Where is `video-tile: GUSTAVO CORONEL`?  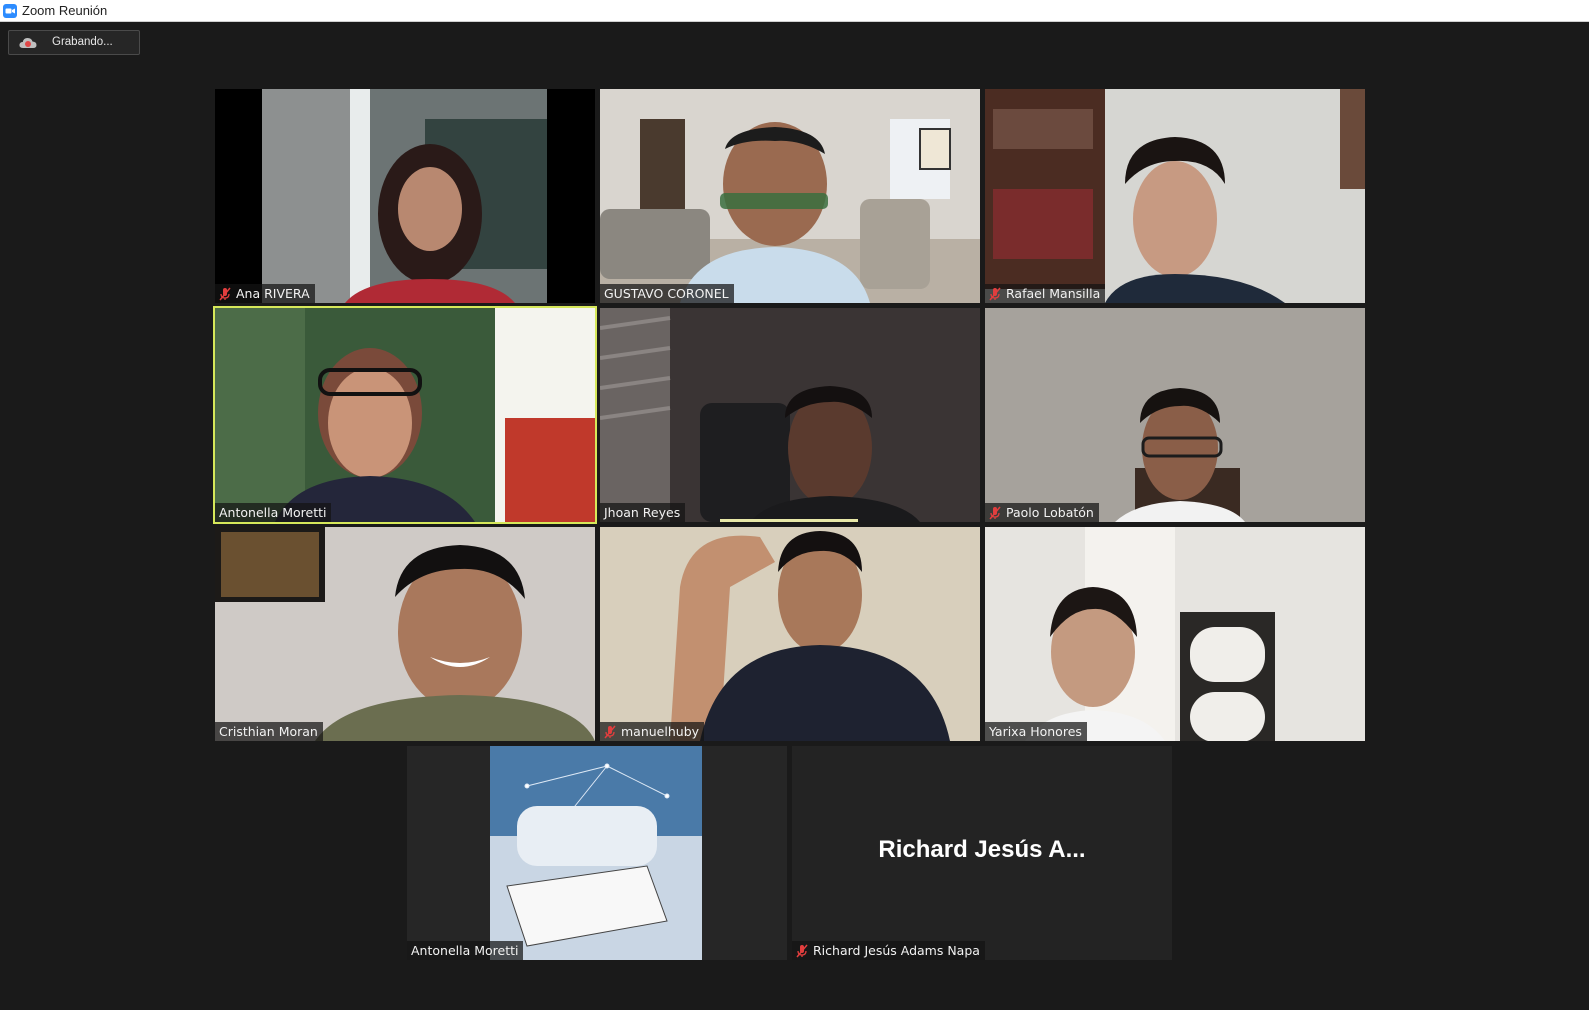 video-tile: GUSTAVO CORONEL is located at coordinates (790, 196).